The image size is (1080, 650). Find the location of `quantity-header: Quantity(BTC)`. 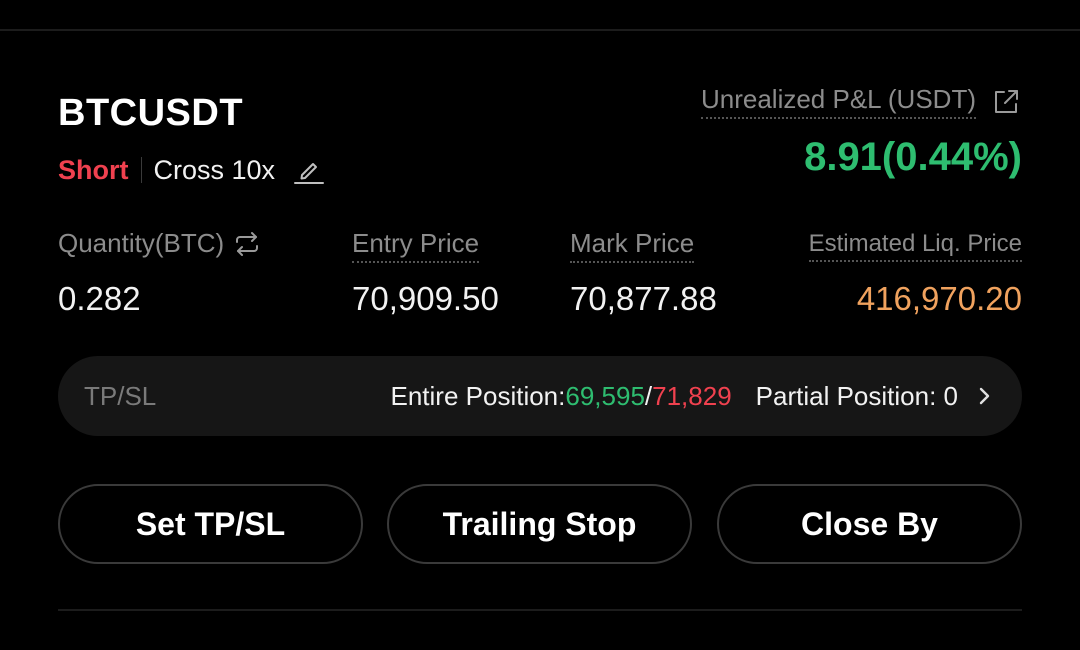

quantity-header: Quantity(BTC) is located at coordinates (160, 243).